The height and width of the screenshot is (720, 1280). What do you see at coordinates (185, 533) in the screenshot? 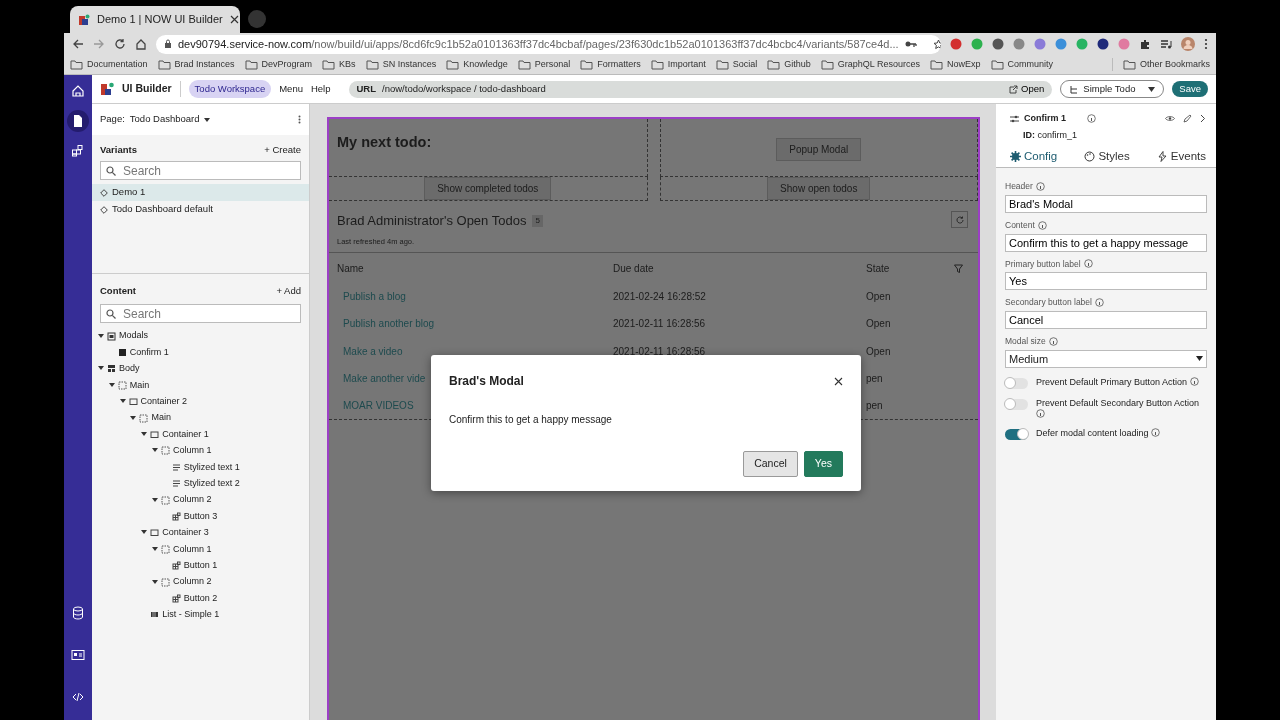
I see `tree-item: Container 3` at bounding box center [185, 533].